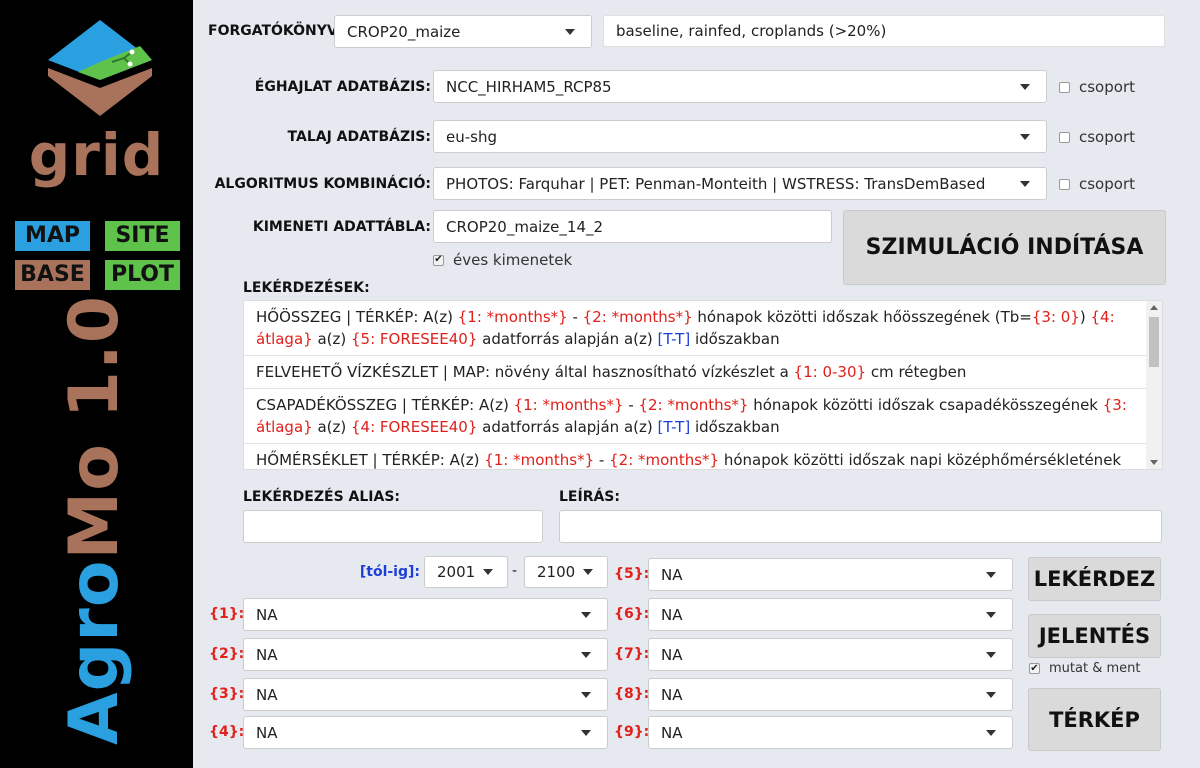  I want to click on annual-output-label: éves kimenetek, so click(513, 260).